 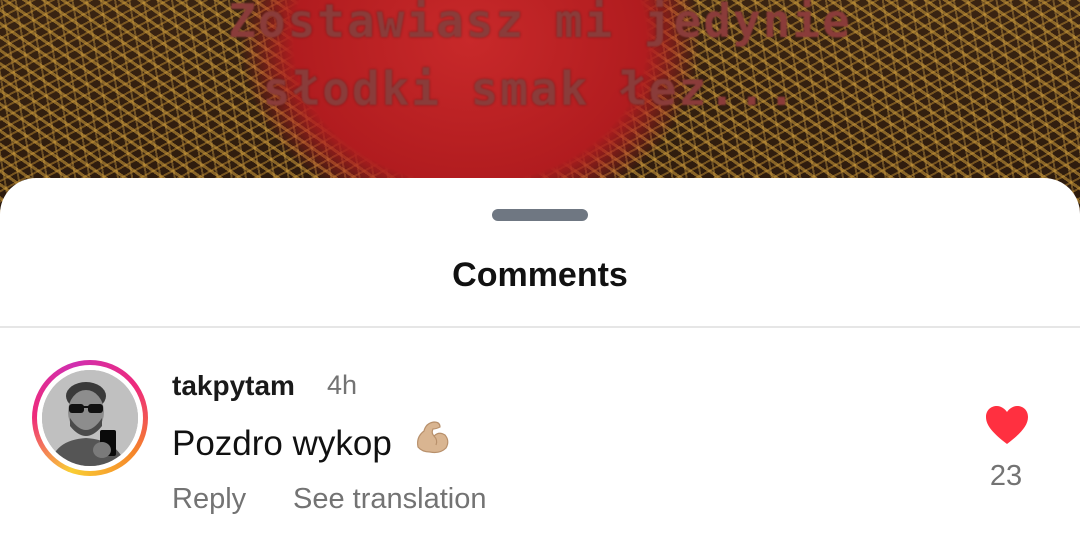 What do you see at coordinates (233, 386) in the screenshot?
I see `comment-username: takpytam` at bounding box center [233, 386].